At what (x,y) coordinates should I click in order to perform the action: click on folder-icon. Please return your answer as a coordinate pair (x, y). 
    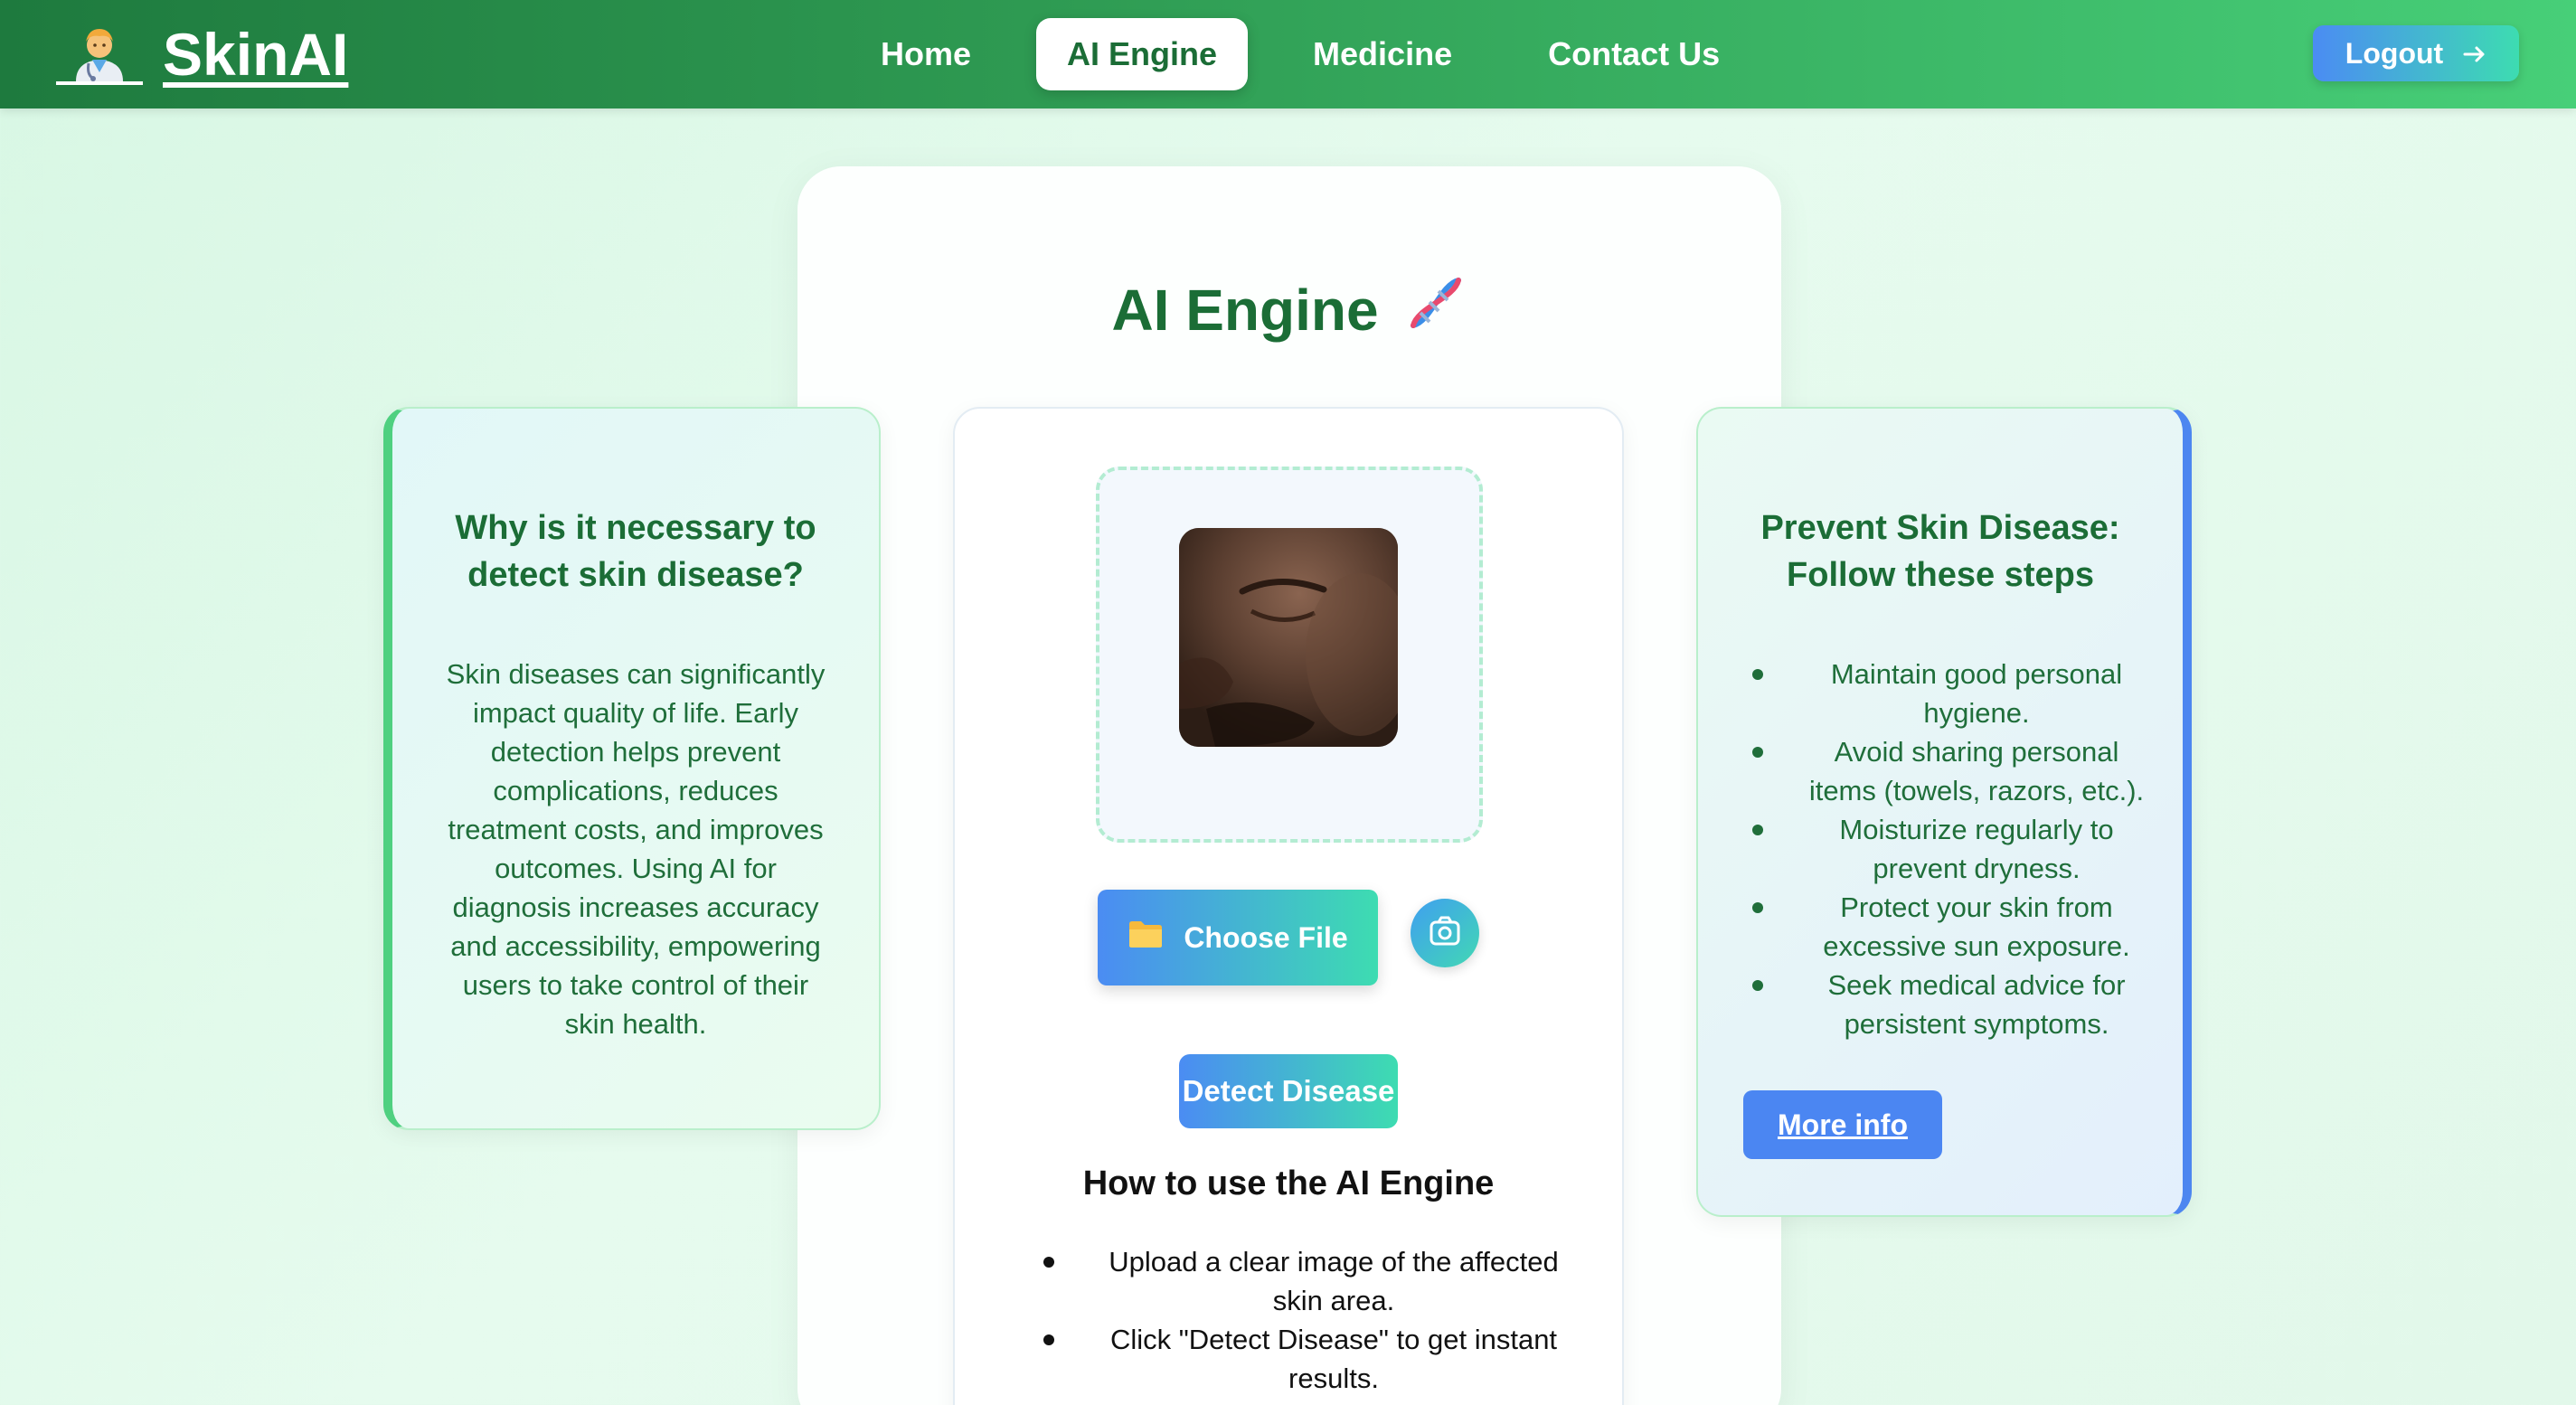
    Looking at the image, I should click on (1146, 938).